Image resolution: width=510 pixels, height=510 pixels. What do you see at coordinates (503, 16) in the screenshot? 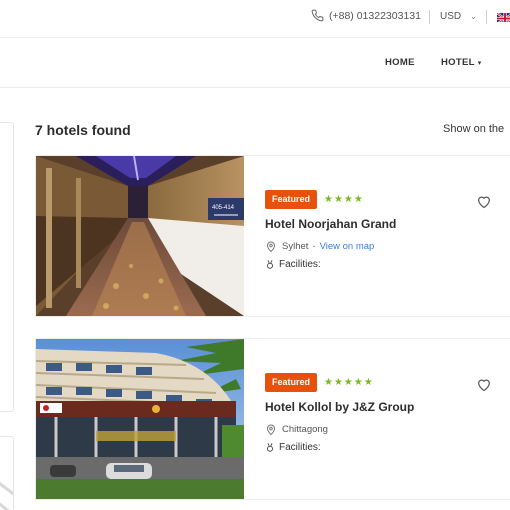
I see `uk-flag-icon` at bounding box center [503, 16].